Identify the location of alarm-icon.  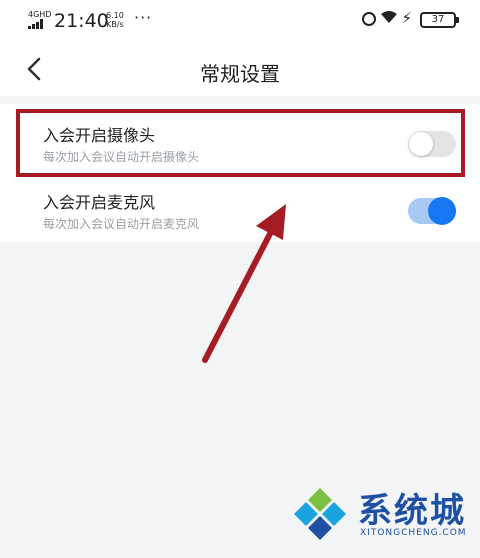
(369, 19).